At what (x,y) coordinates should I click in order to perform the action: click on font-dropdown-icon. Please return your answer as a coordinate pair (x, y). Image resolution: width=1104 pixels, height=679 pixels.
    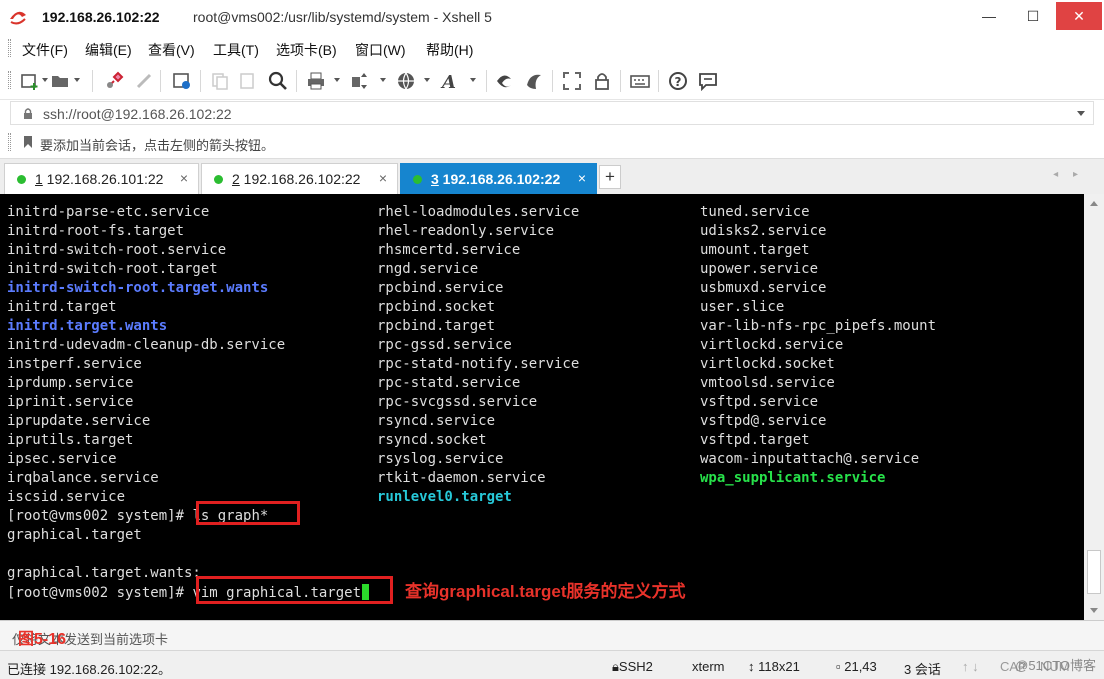
    Looking at the image, I should click on (473, 80).